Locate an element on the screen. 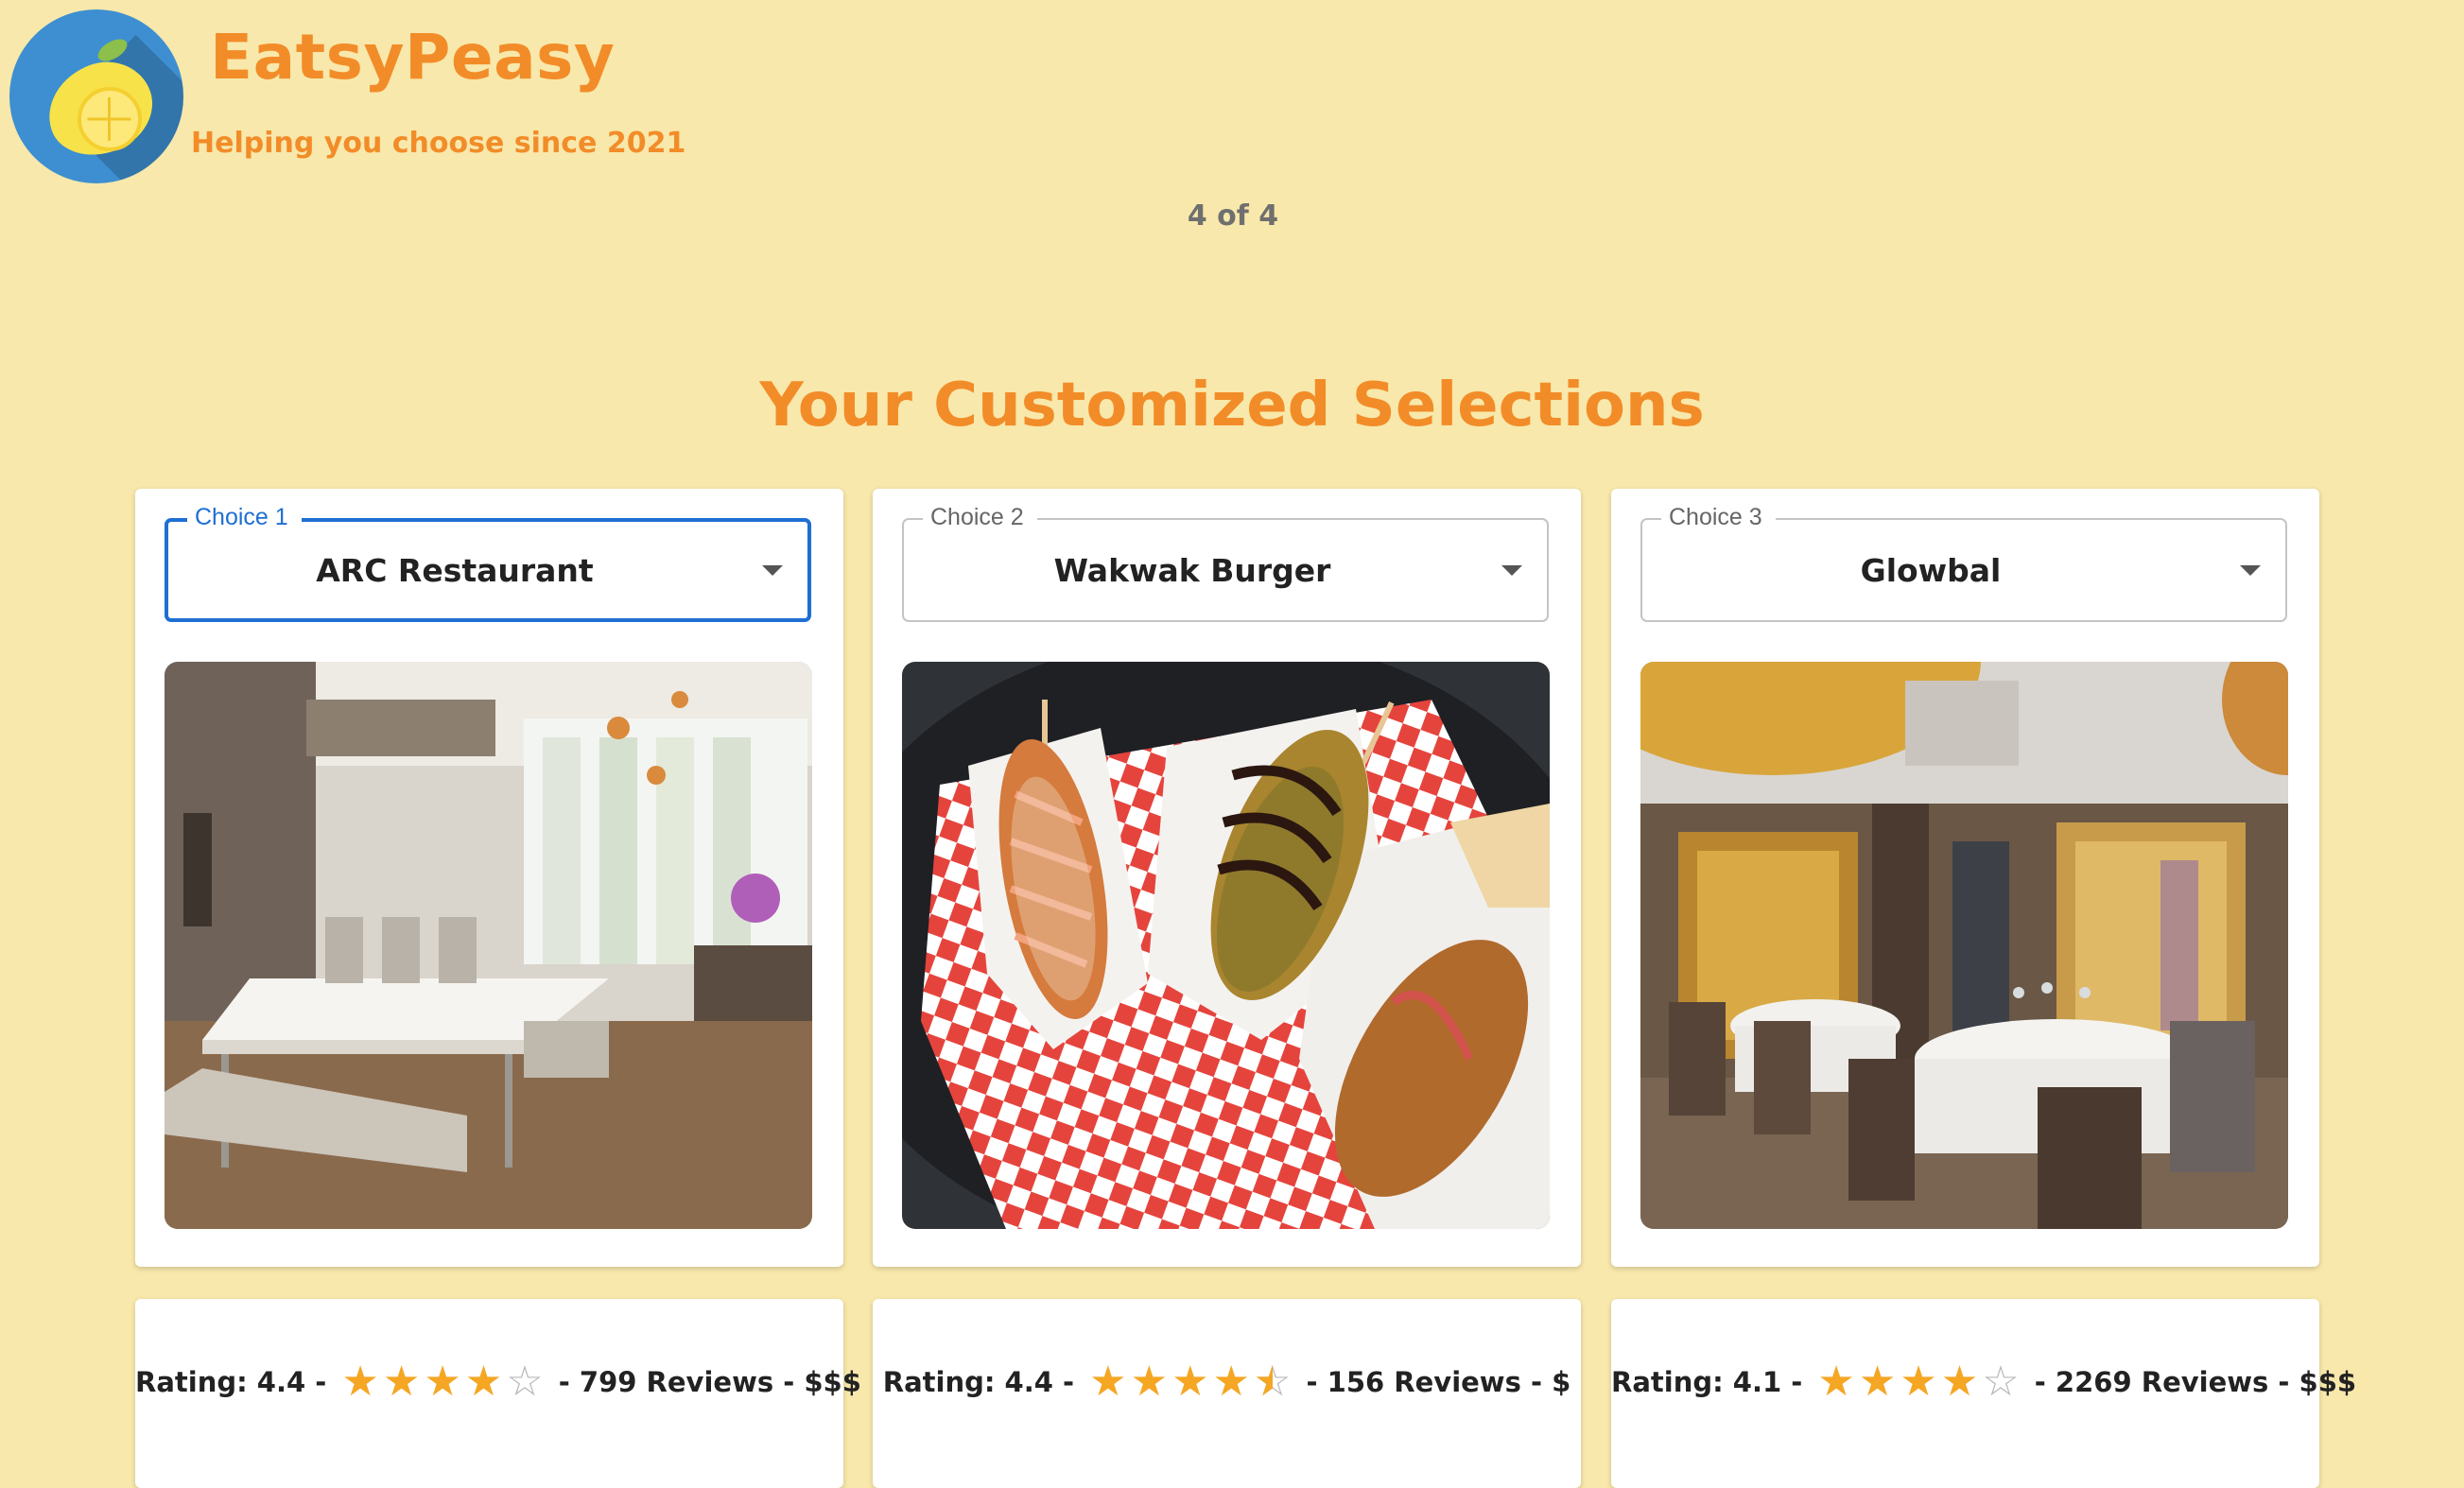 The width and height of the screenshot is (2464, 1488). choice-2-value: Wakwak Burger is located at coordinates (1192, 570).